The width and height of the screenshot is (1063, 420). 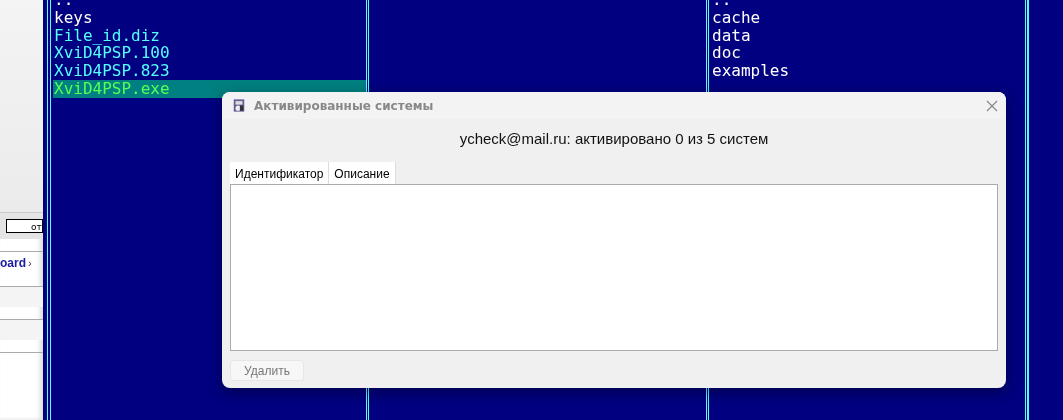 I want to click on summary-text: ycheck@mail.ru: активировано 0 из 5 систем, so click(x=614, y=139).